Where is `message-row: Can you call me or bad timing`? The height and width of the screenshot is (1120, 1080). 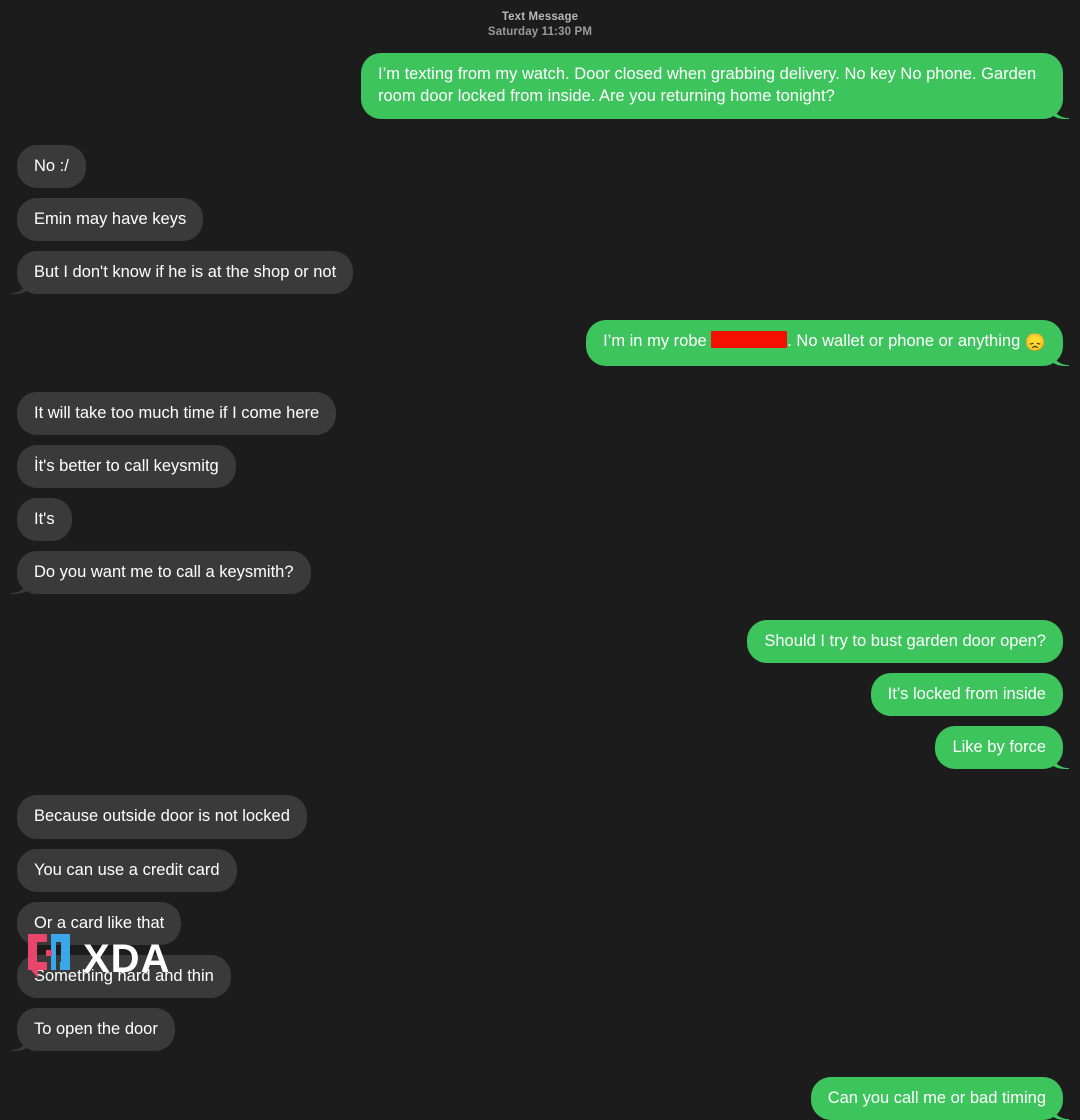
message-row: Can you call me or bad timing is located at coordinates (540, 1098).